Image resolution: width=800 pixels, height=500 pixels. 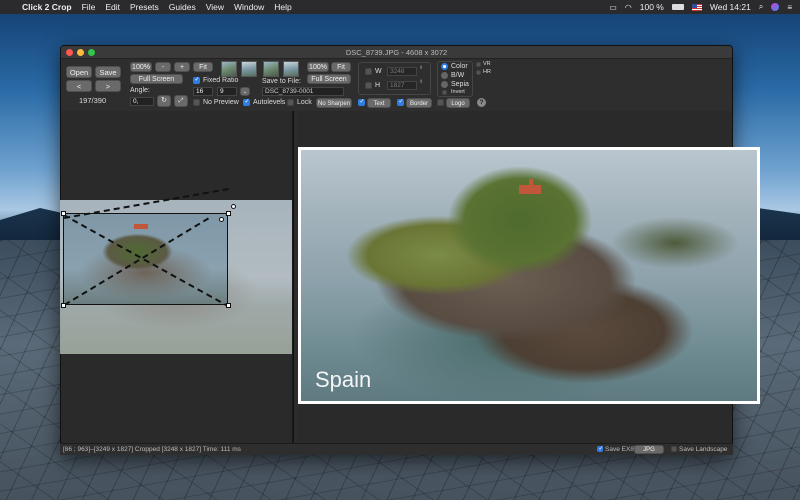 I want to click on us-flag-icon, so click(x=696, y=7).